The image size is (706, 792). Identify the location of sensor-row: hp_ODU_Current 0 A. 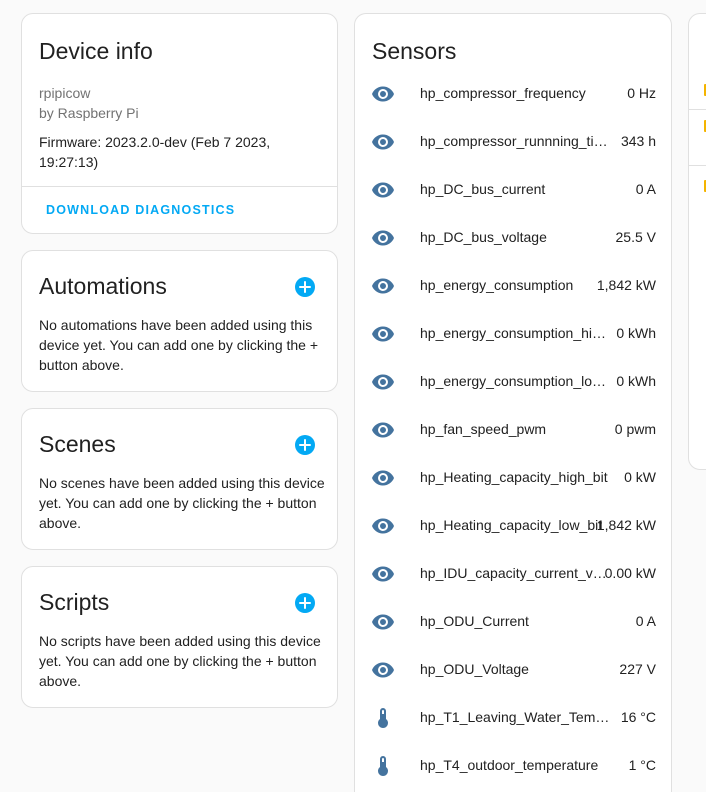
(514, 622).